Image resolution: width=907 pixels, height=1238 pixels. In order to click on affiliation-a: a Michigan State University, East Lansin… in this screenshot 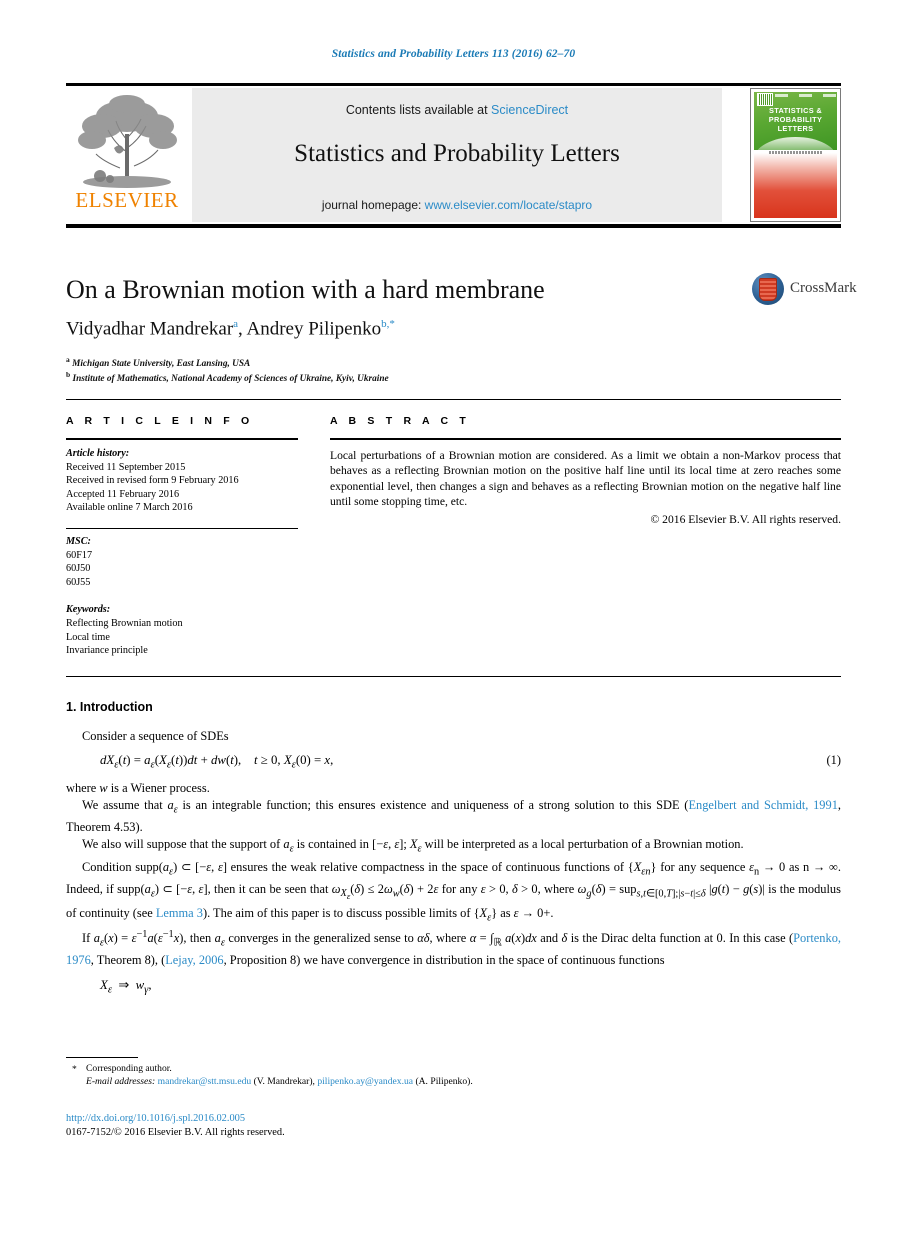, I will do `click(158, 362)`.